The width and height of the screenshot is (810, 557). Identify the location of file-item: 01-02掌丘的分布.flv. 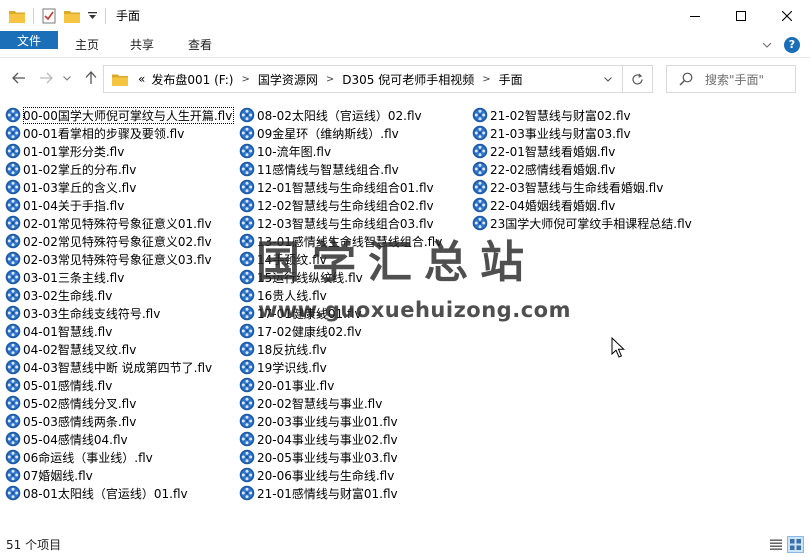
(119, 169).